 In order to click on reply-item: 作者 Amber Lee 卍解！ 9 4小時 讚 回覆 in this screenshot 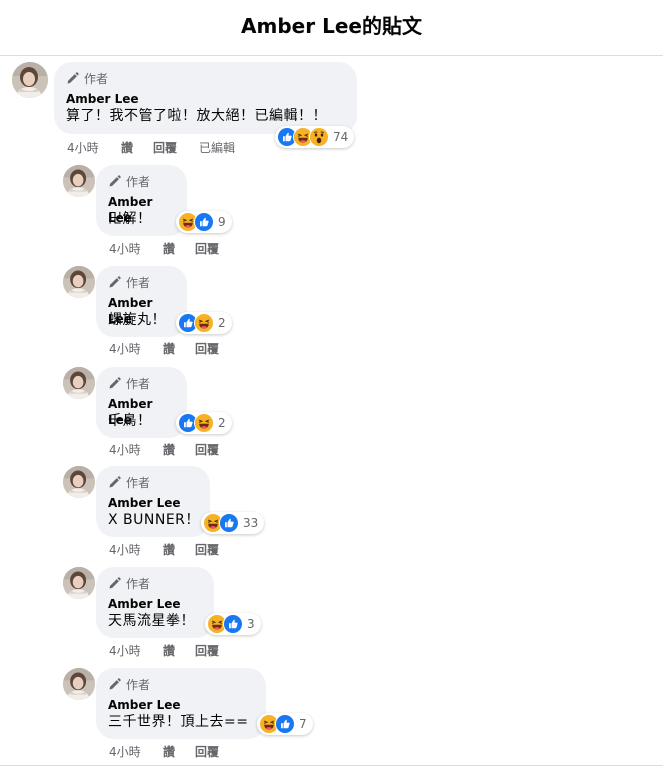, I will do `click(213, 213)`.